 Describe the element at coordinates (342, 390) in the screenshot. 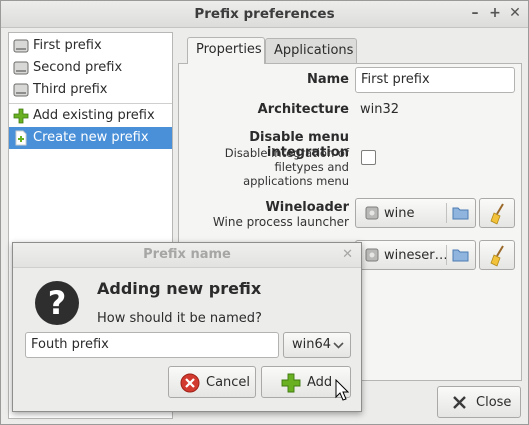

I see `mouse-cursor-icon` at that location.